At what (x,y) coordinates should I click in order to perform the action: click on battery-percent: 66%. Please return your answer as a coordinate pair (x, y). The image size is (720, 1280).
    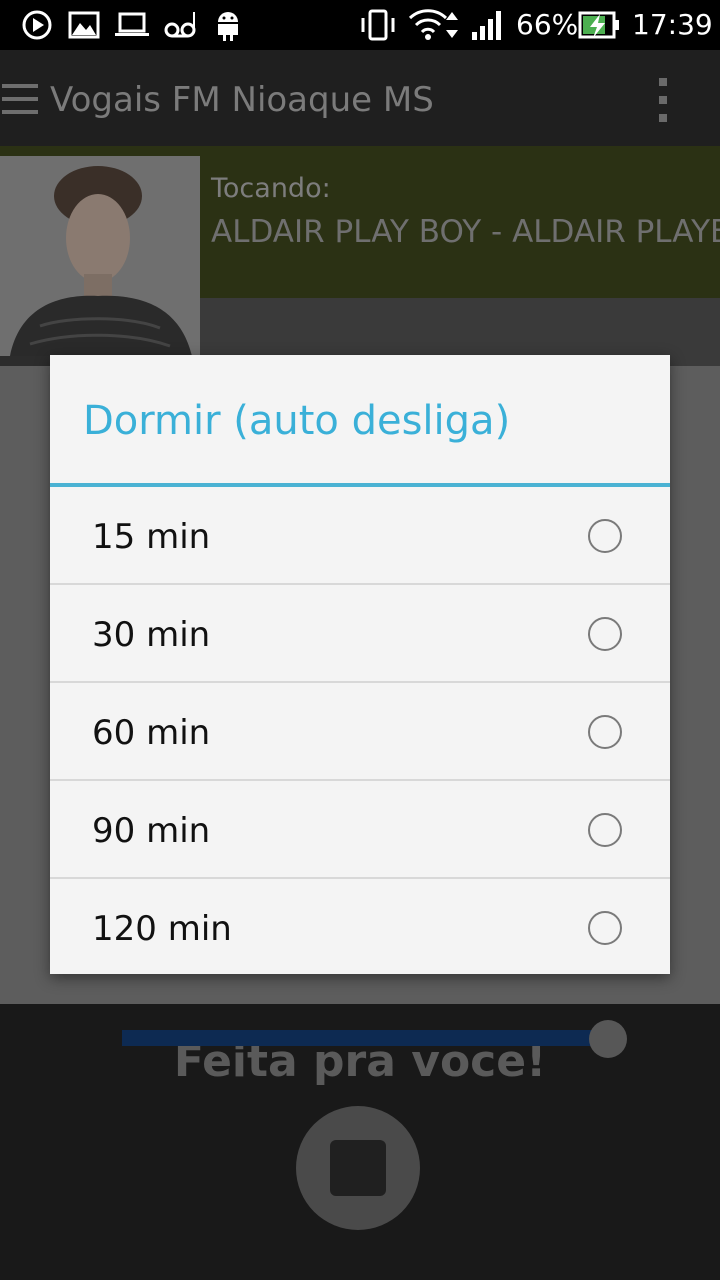
    Looking at the image, I should click on (547, 24).